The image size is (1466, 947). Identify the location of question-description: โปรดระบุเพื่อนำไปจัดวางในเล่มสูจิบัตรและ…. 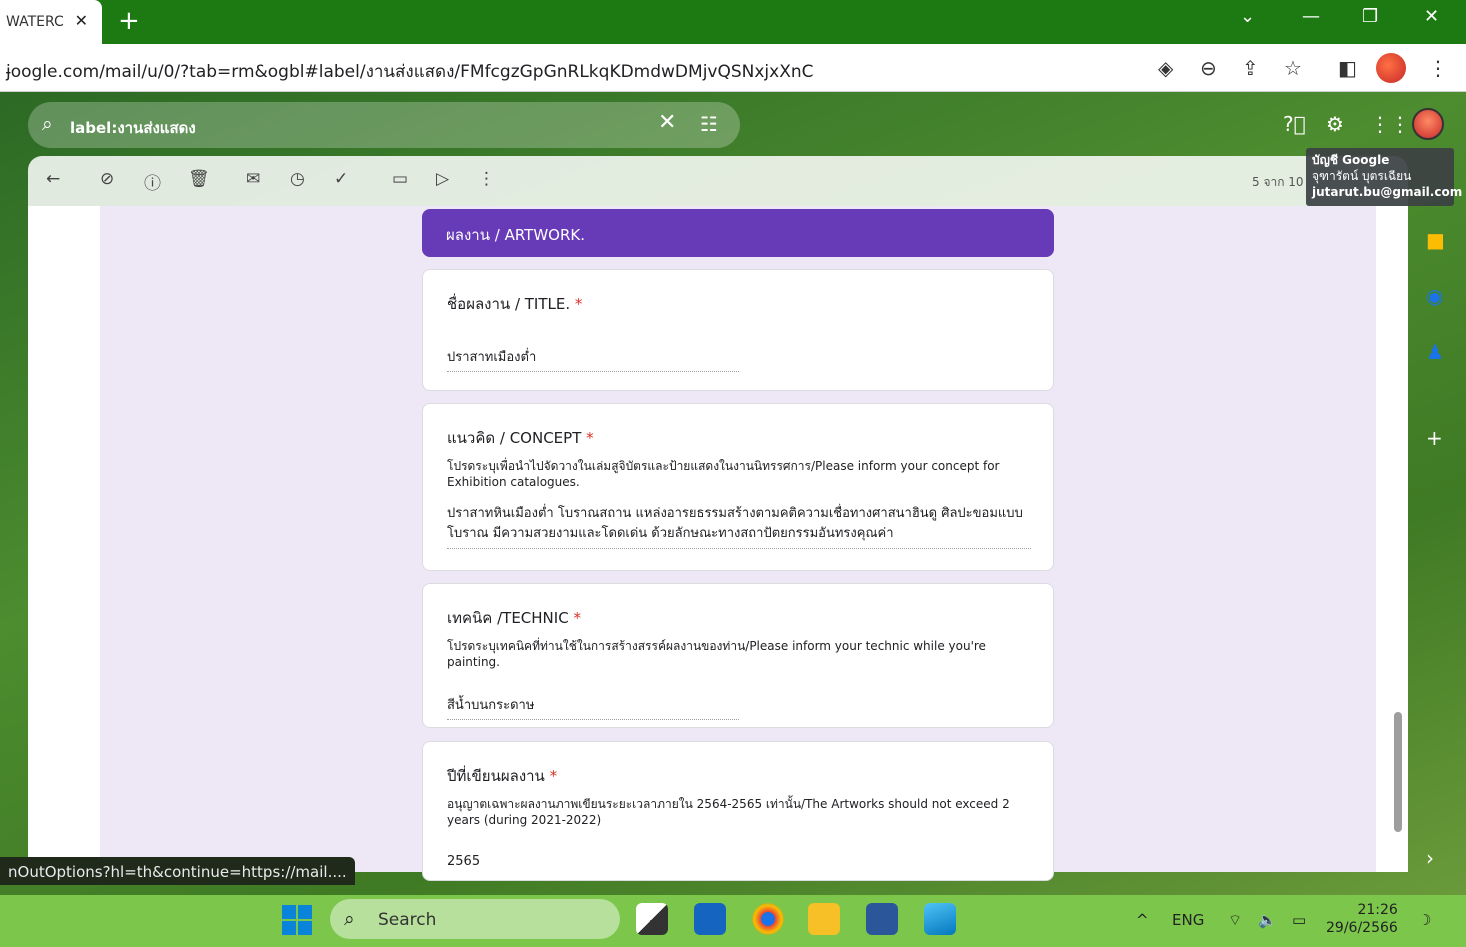
(723, 474).